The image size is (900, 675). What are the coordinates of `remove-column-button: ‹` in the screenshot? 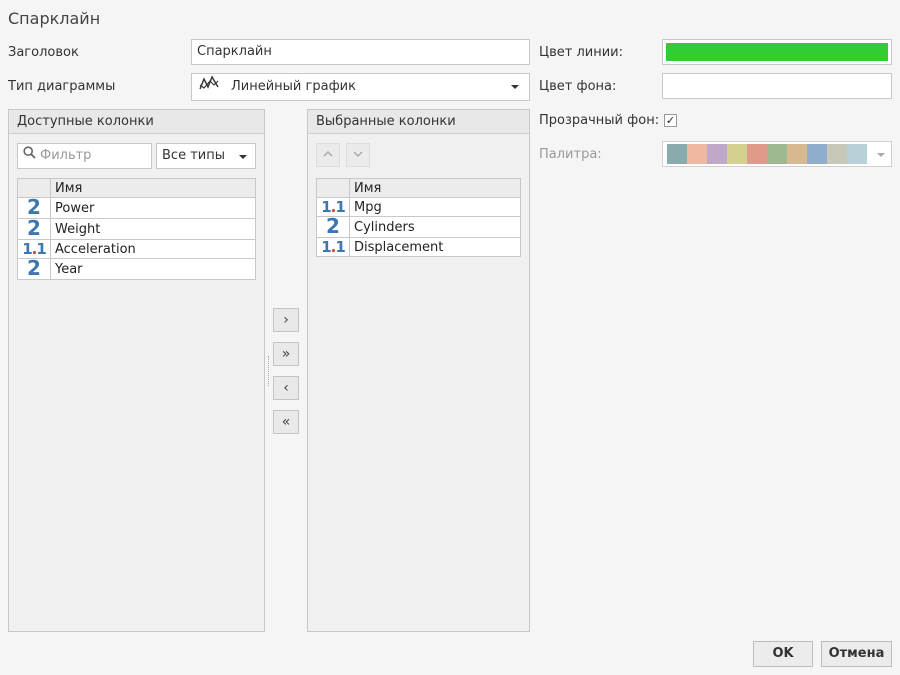 It's located at (286, 388).